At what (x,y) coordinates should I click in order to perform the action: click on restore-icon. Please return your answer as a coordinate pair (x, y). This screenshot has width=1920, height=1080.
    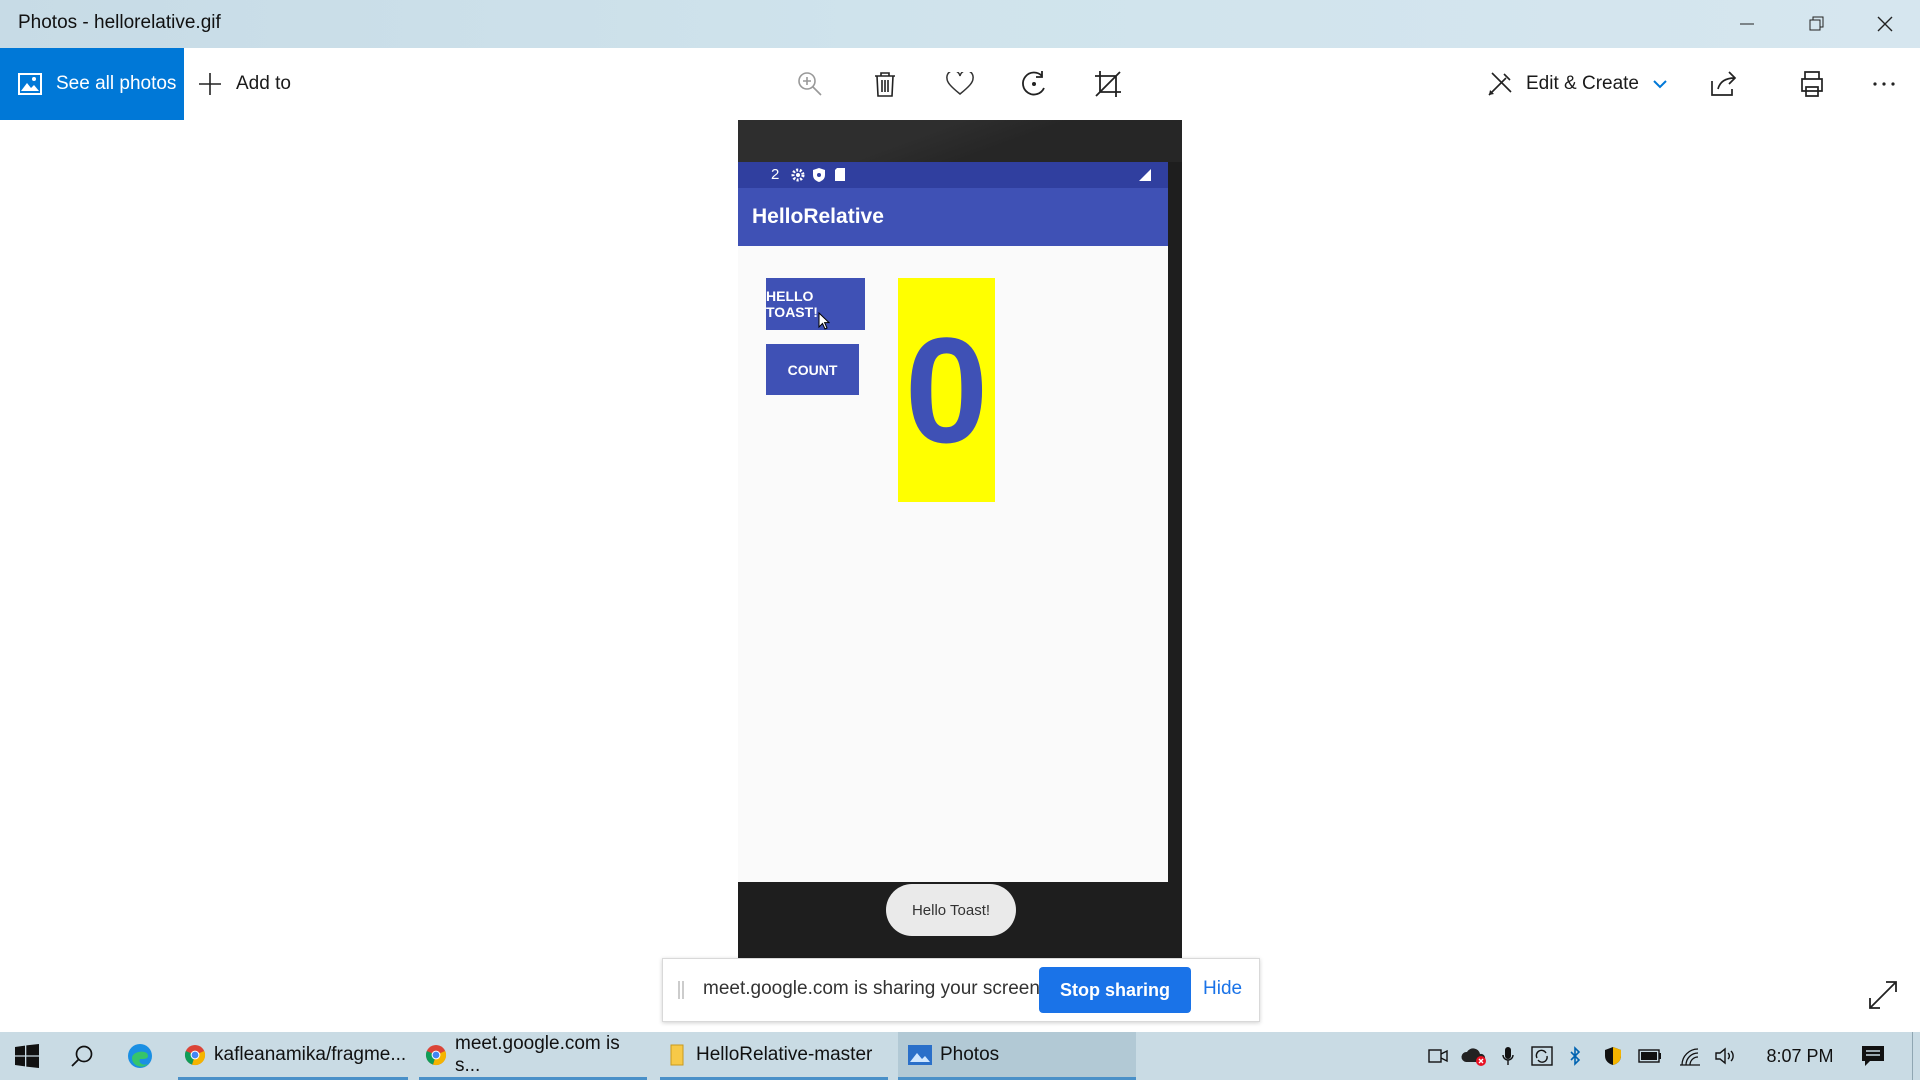
    Looking at the image, I should click on (1816, 23).